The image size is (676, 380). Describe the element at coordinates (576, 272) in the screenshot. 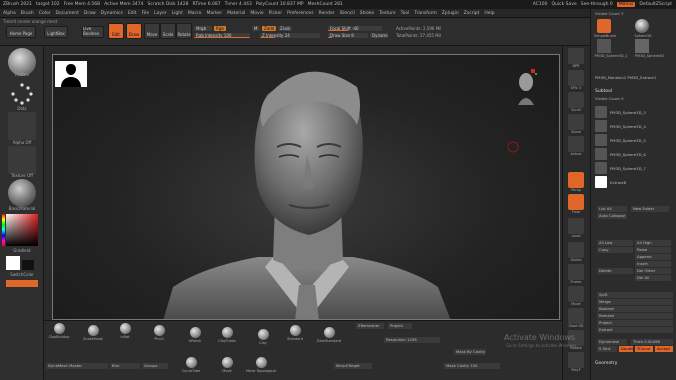

I see `frame-icon` at that location.